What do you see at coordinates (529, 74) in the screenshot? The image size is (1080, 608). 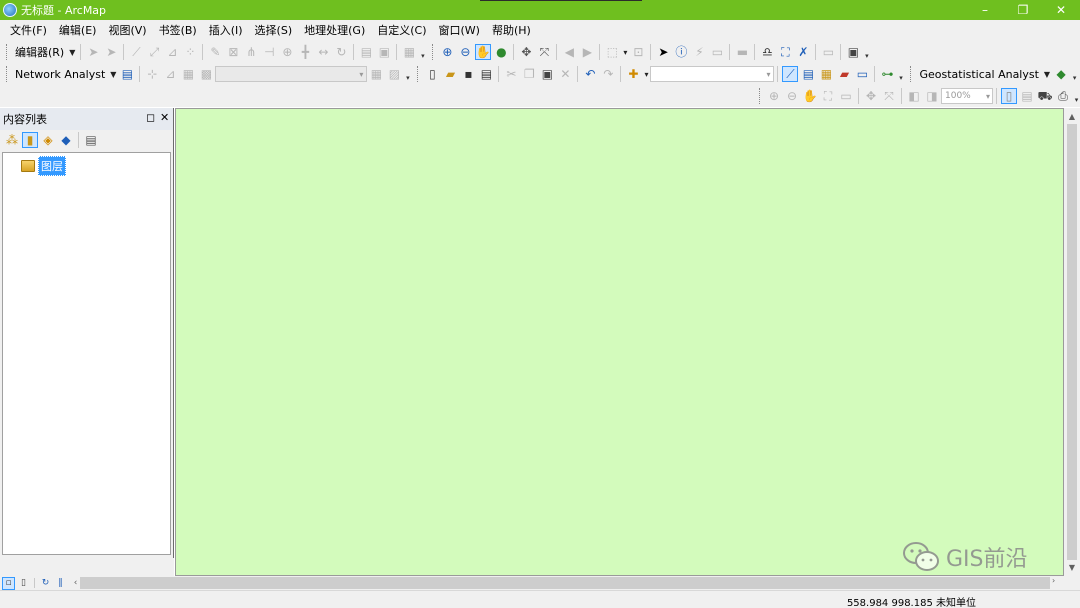 I see `copy-icon: ❐` at bounding box center [529, 74].